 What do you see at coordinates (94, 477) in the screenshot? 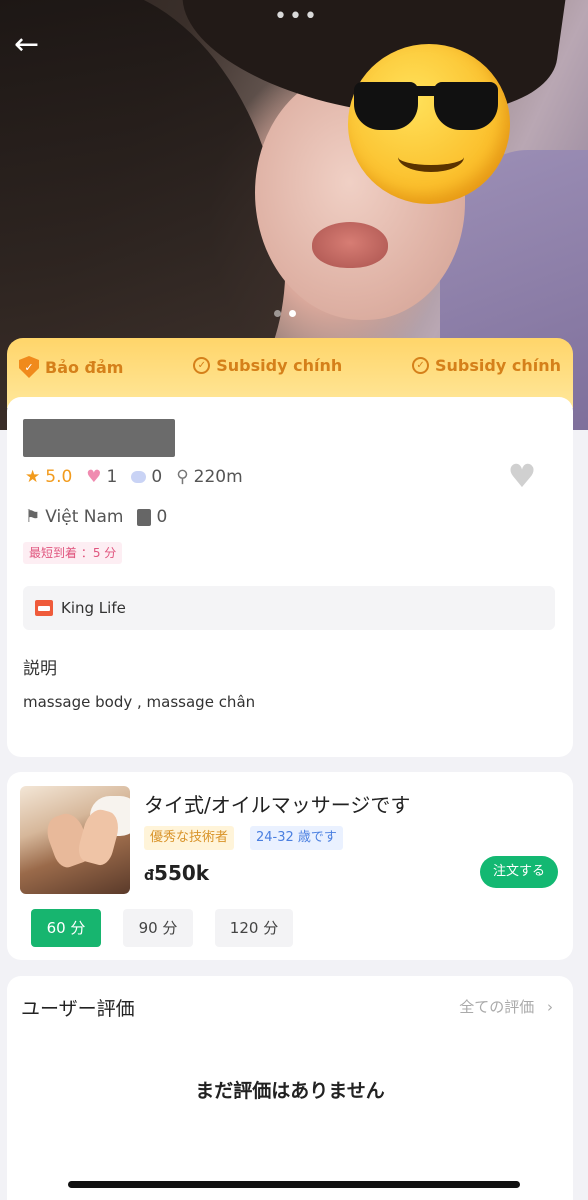
I see `heart-icon: ♥` at bounding box center [94, 477].